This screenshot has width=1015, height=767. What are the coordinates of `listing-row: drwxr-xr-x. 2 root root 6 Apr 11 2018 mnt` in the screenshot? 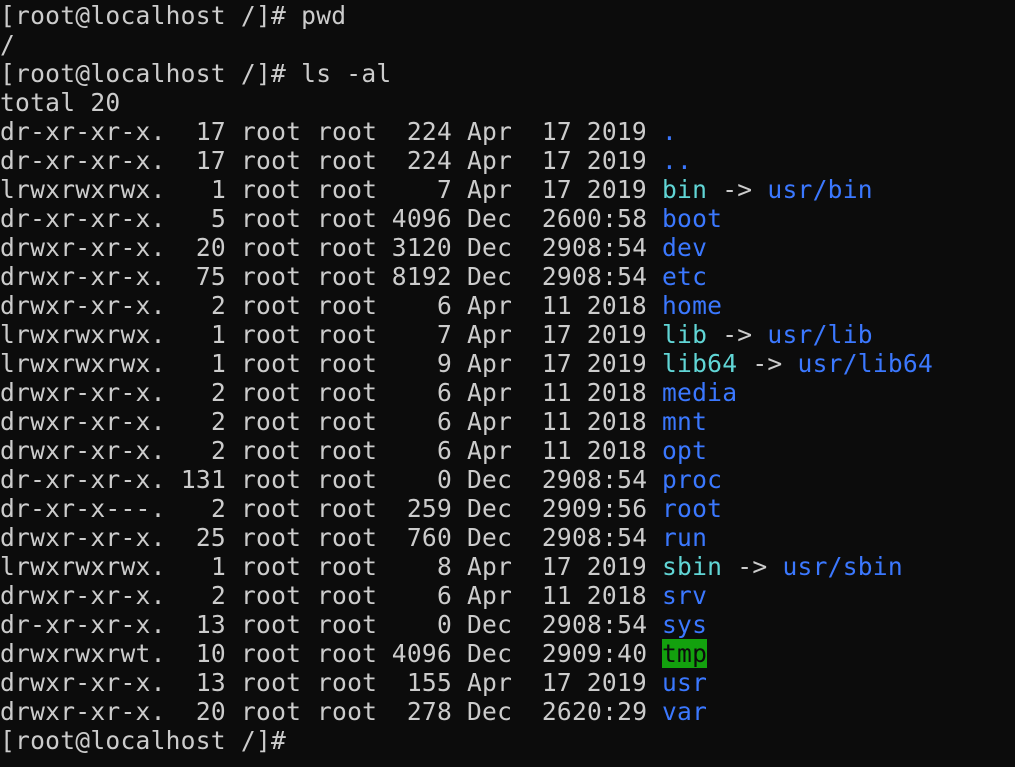 It's located at (507, 421).